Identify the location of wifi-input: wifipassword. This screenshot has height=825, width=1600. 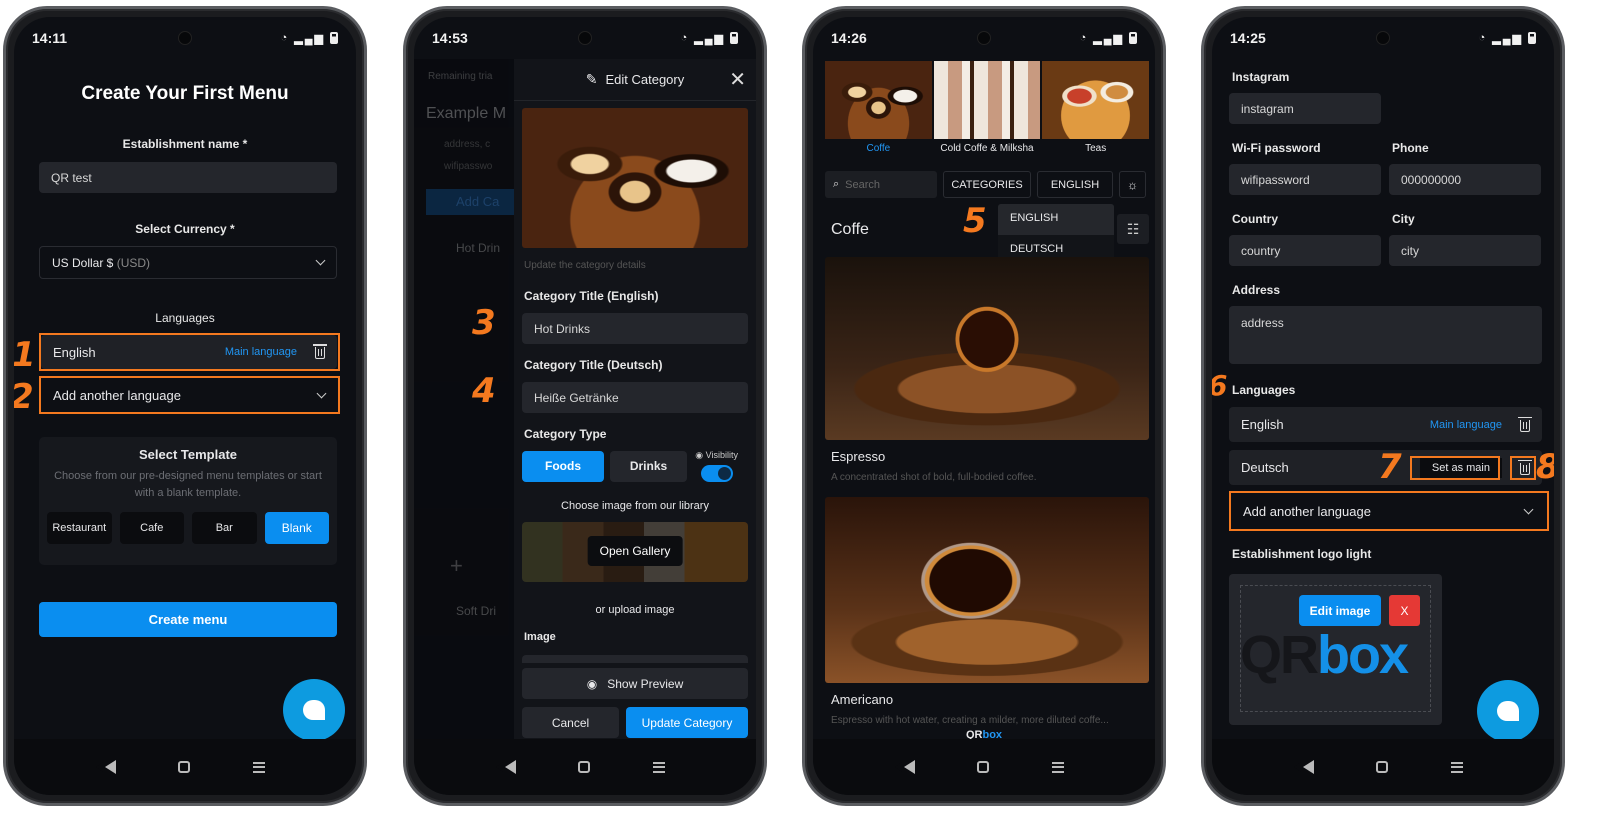
(1305, 179).